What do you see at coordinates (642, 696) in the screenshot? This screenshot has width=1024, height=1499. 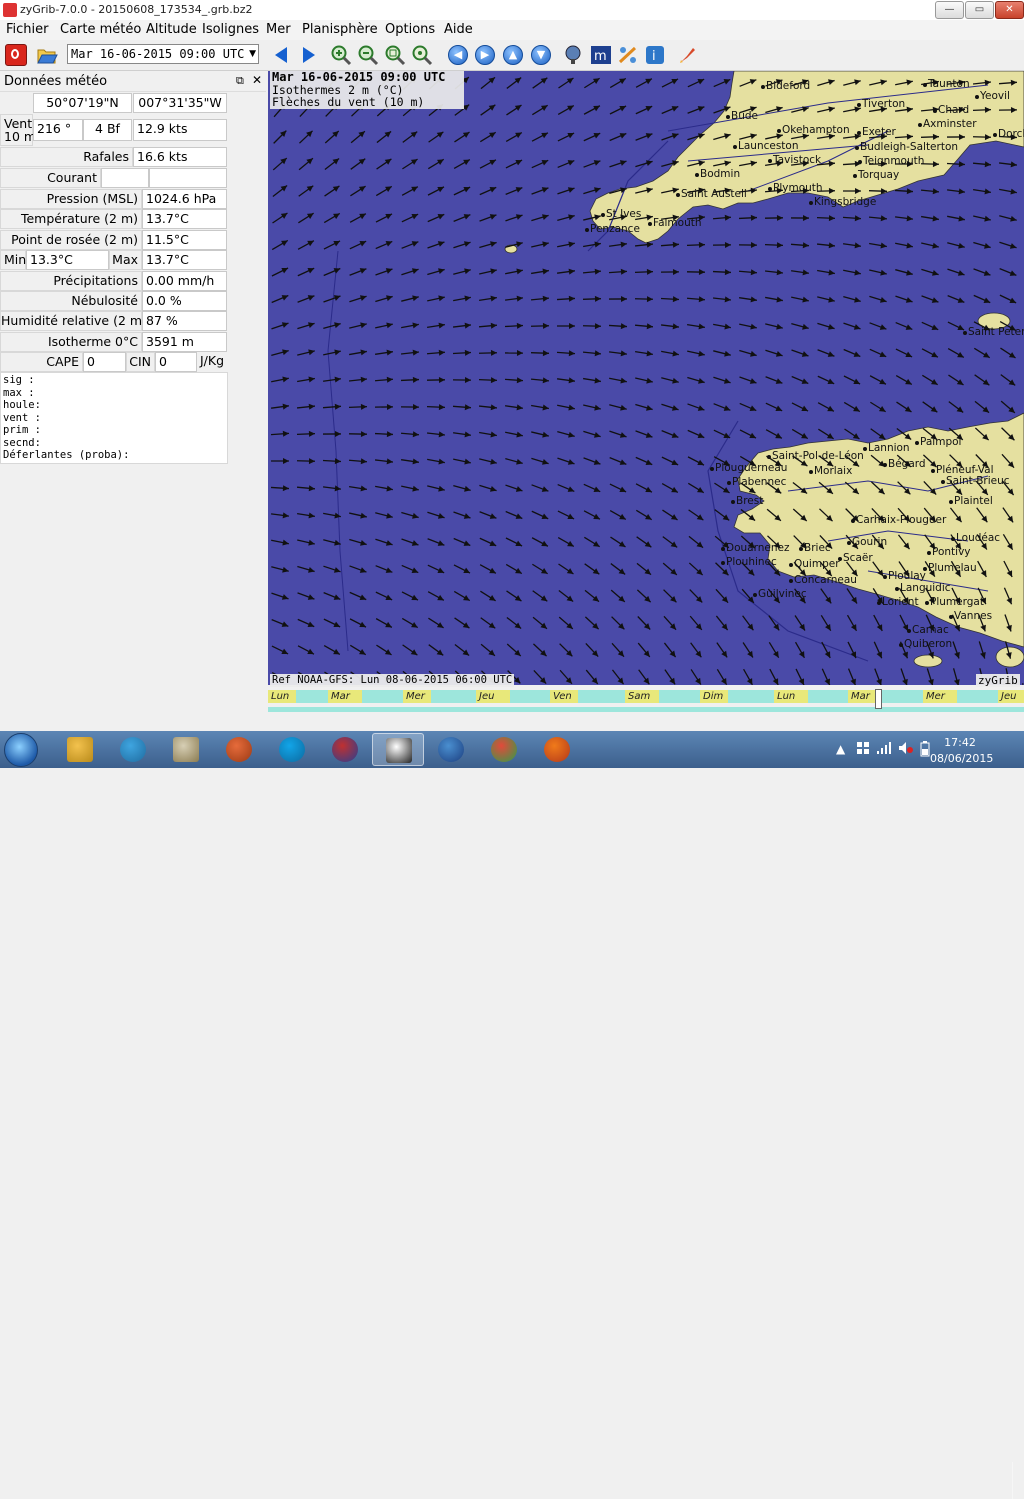 I see `timeline-day-label: Sam` at bounding box center [642, 696].